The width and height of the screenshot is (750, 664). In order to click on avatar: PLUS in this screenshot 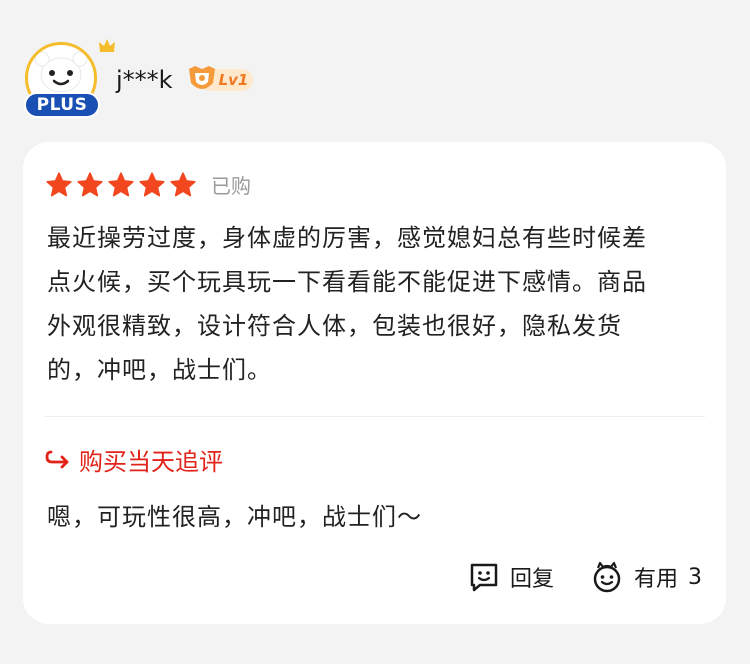, I will do `click(68, 79)`.